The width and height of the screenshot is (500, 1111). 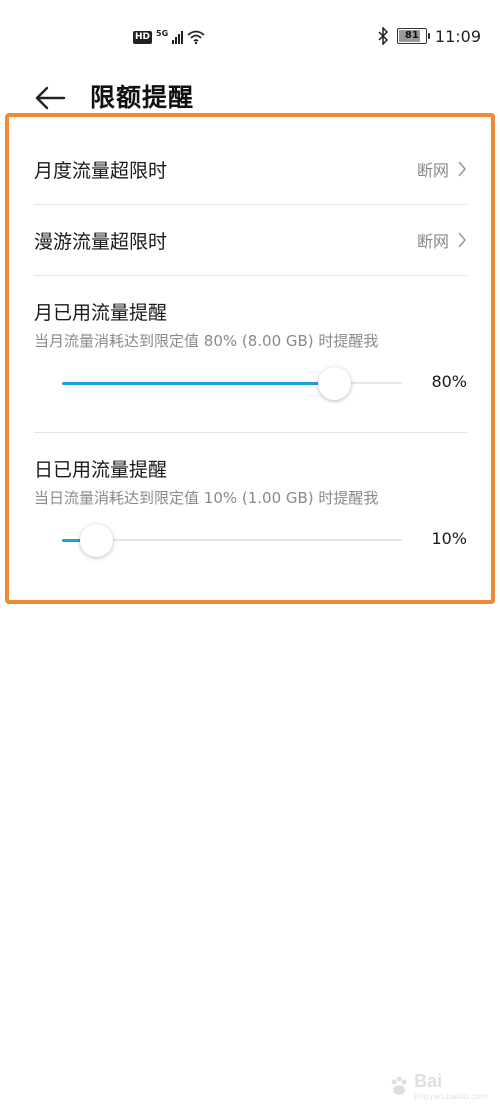 I want to click on wifi-icon, so click(x=196, y=37).